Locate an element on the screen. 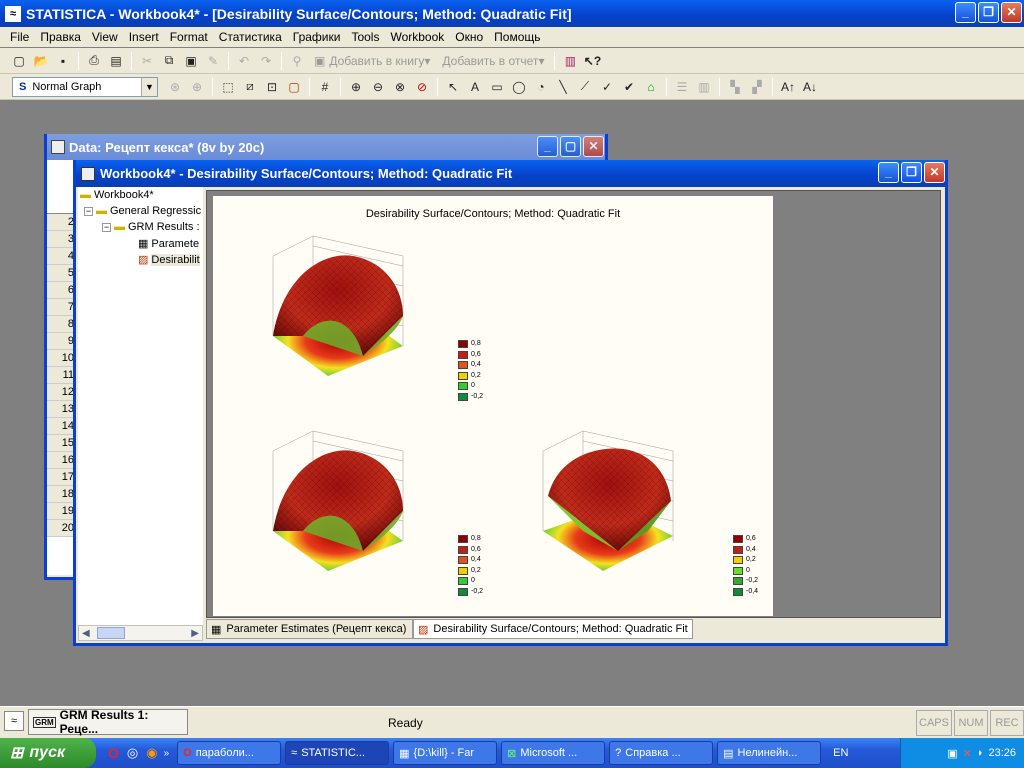  tree-item-desirability: ▨ Desirabilit is located at coordinates (169, 259).